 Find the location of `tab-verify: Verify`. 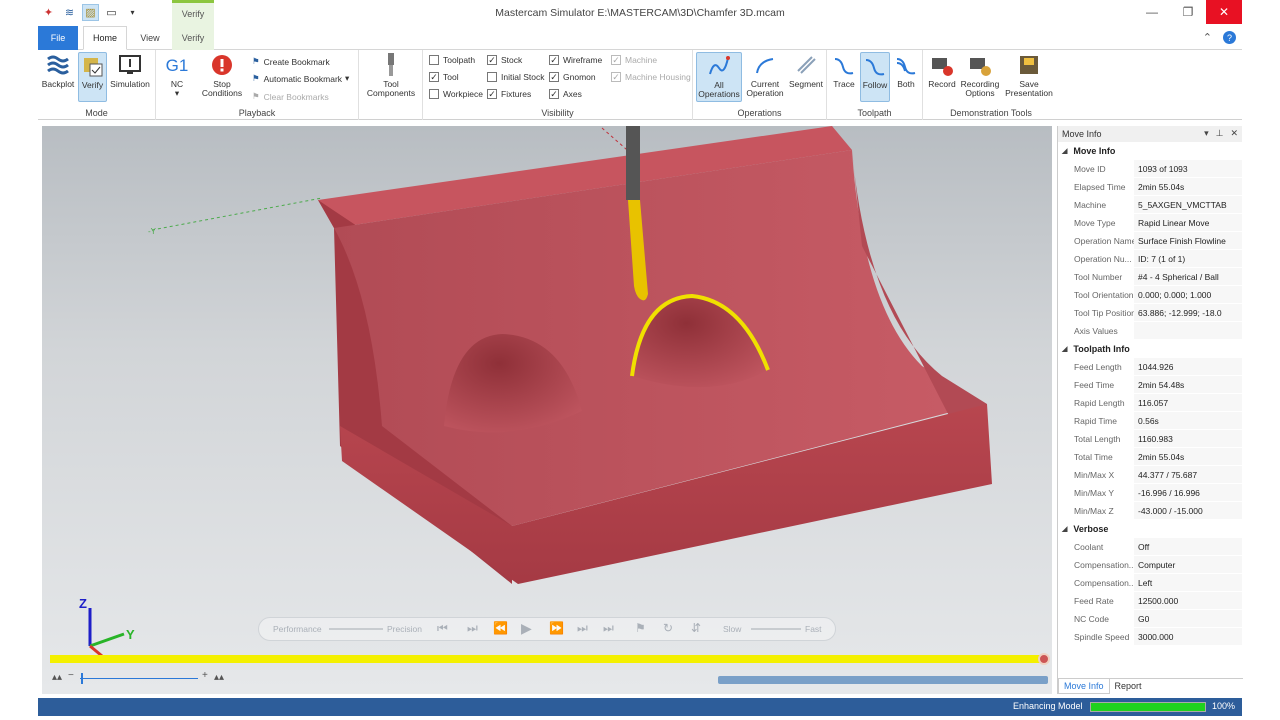

tab-verify: Verify is located at coordinates (193, 38).